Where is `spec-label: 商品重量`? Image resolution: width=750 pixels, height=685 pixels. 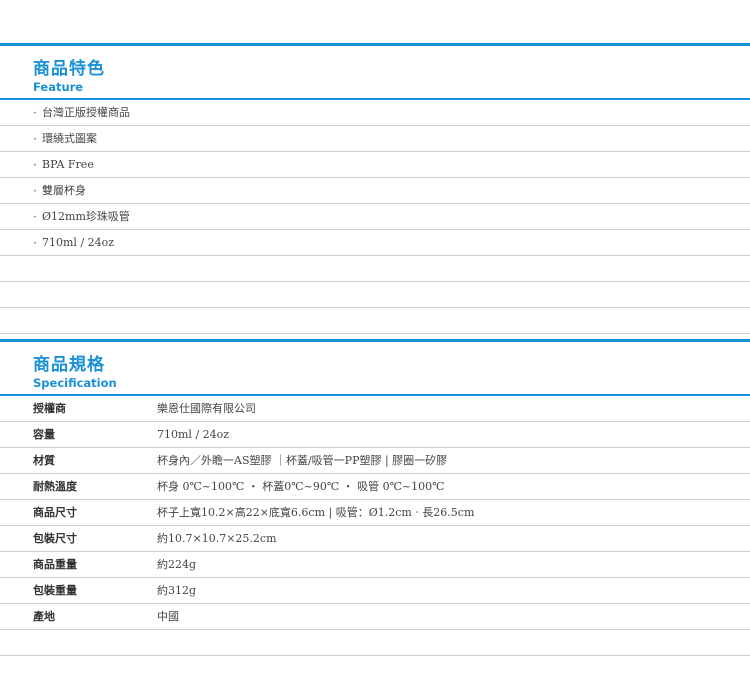
spec-label: 商品重量 is located at coordinates (55, 564).